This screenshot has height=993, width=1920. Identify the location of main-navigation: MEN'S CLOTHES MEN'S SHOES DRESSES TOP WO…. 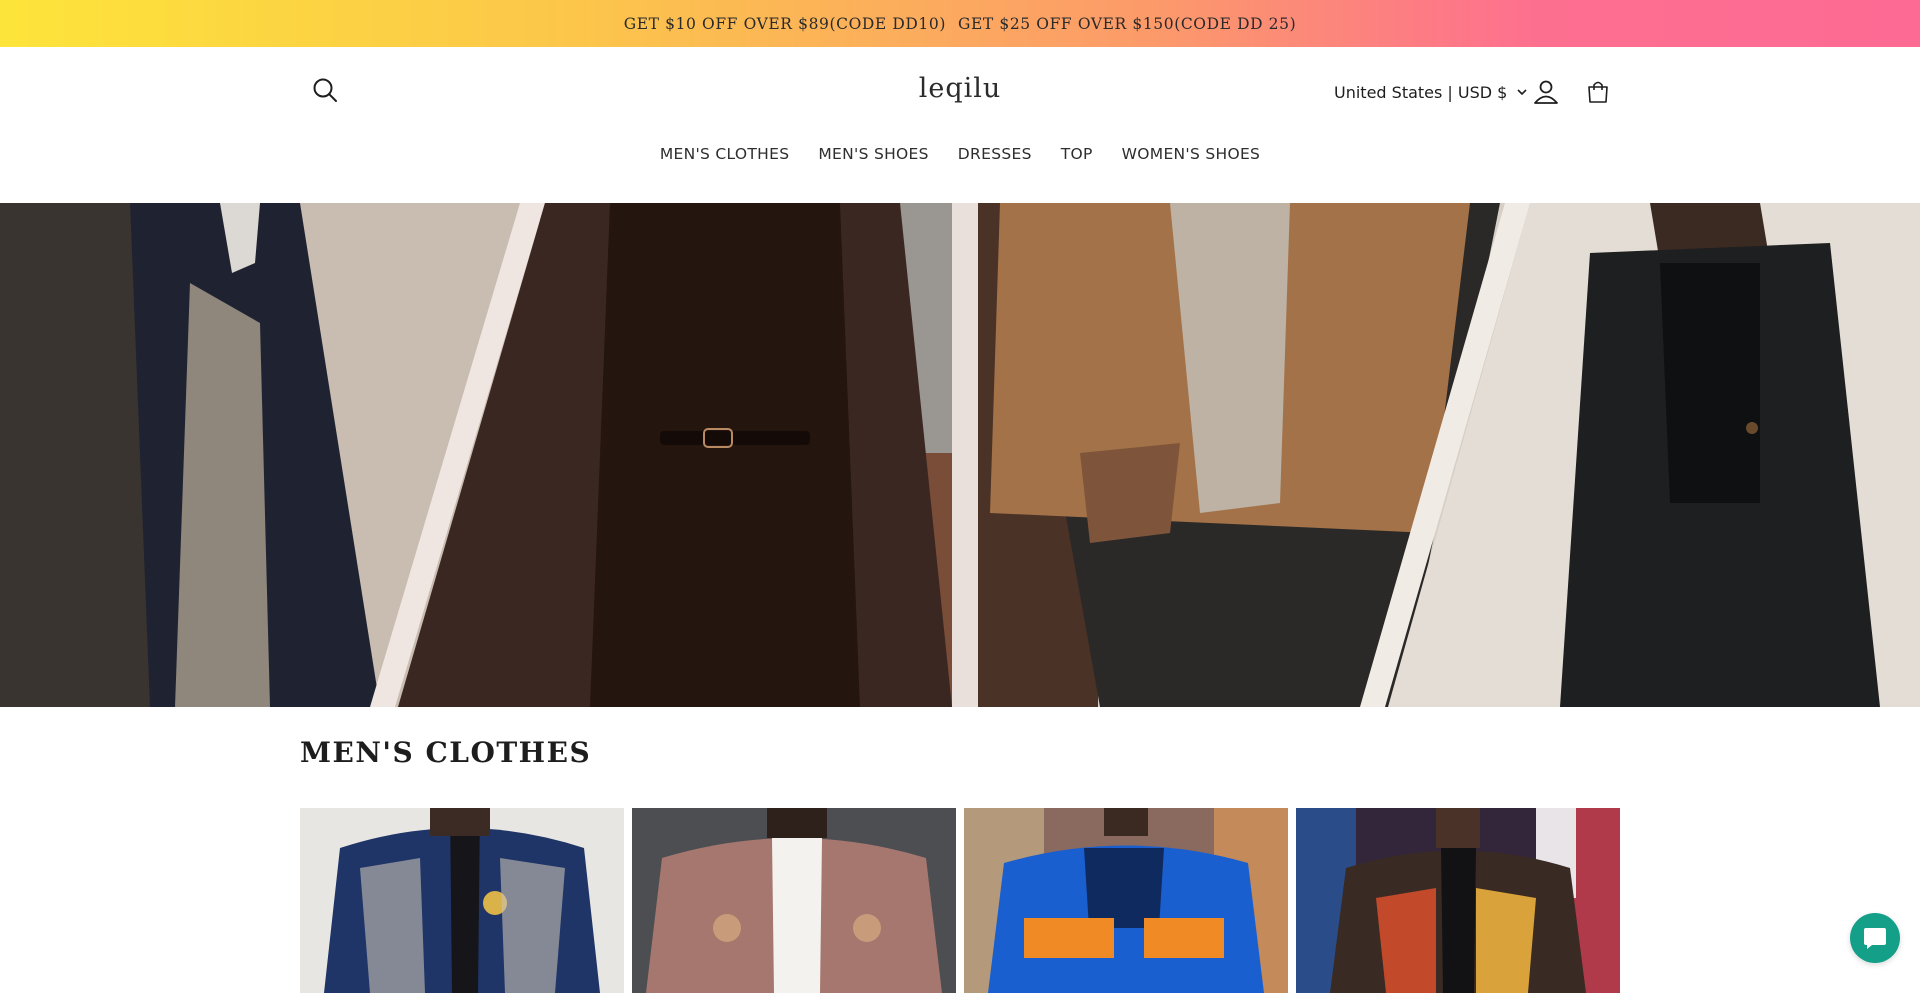
(960, 158).